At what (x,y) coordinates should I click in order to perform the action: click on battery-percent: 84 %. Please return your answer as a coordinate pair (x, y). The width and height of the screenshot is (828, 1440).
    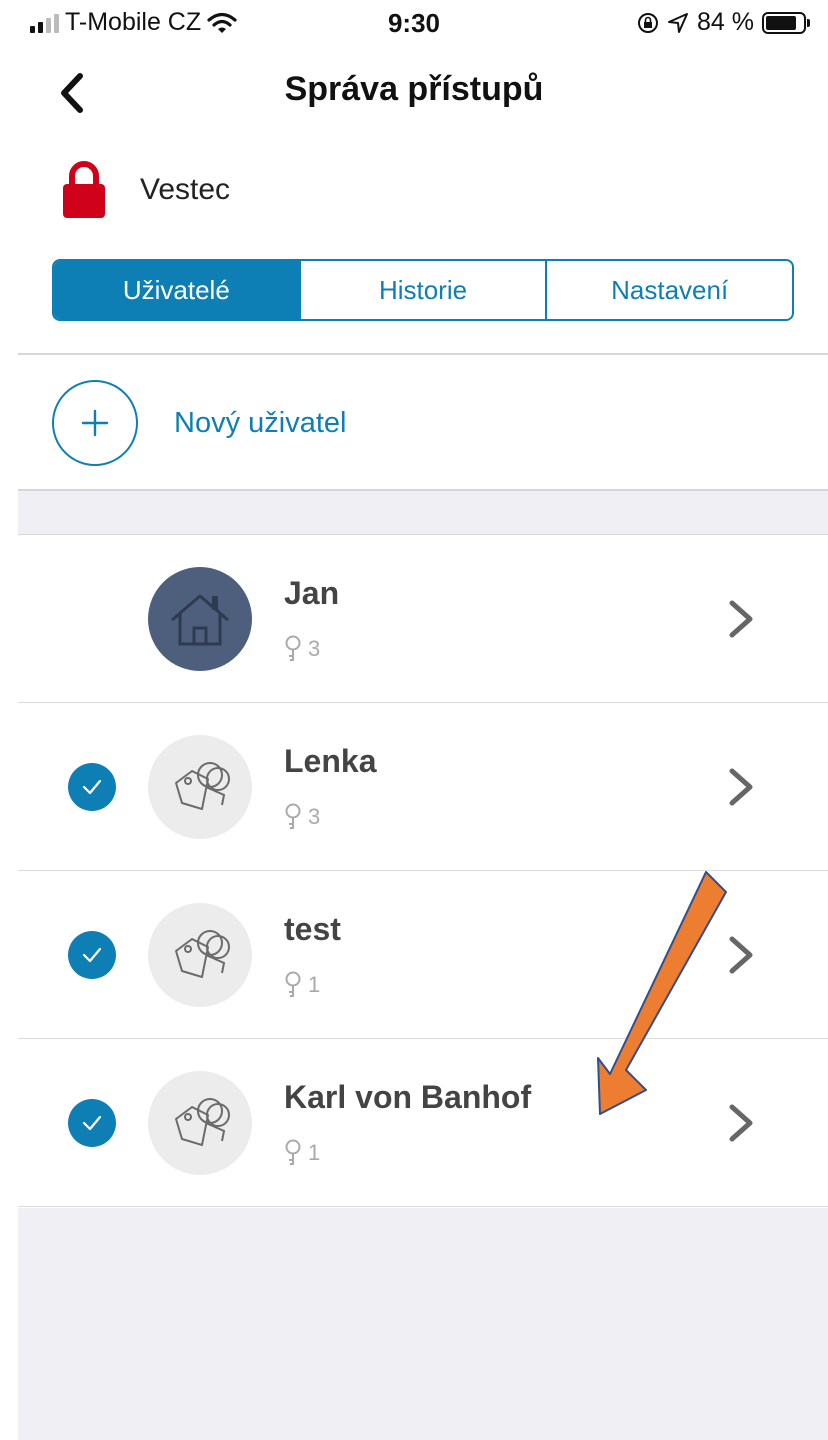
    Looking at the image, I should click on (725, 22).